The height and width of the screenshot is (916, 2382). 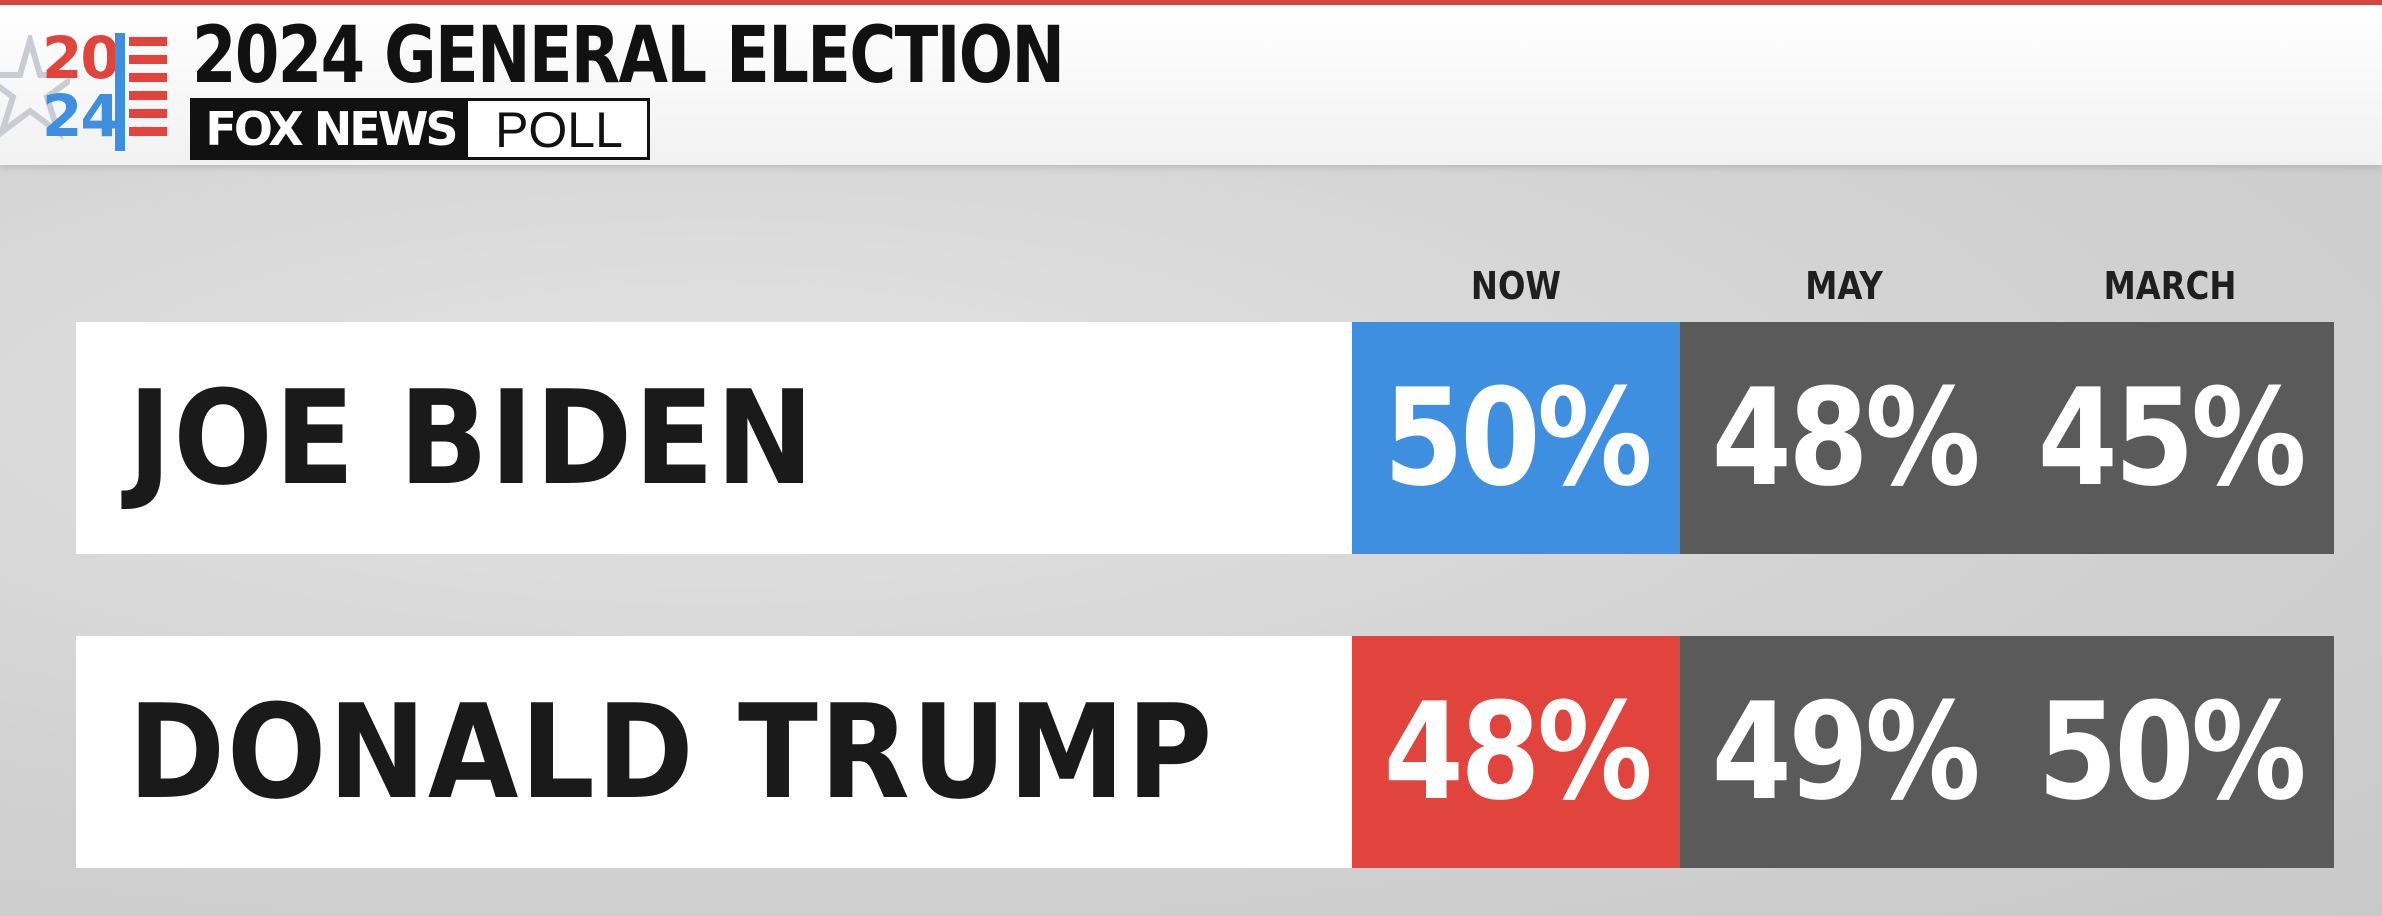 What do you see at coordinates (1516, 286) in the screenshot?
I see `column-header-now: NOW` at bounding box center [1516, 286].